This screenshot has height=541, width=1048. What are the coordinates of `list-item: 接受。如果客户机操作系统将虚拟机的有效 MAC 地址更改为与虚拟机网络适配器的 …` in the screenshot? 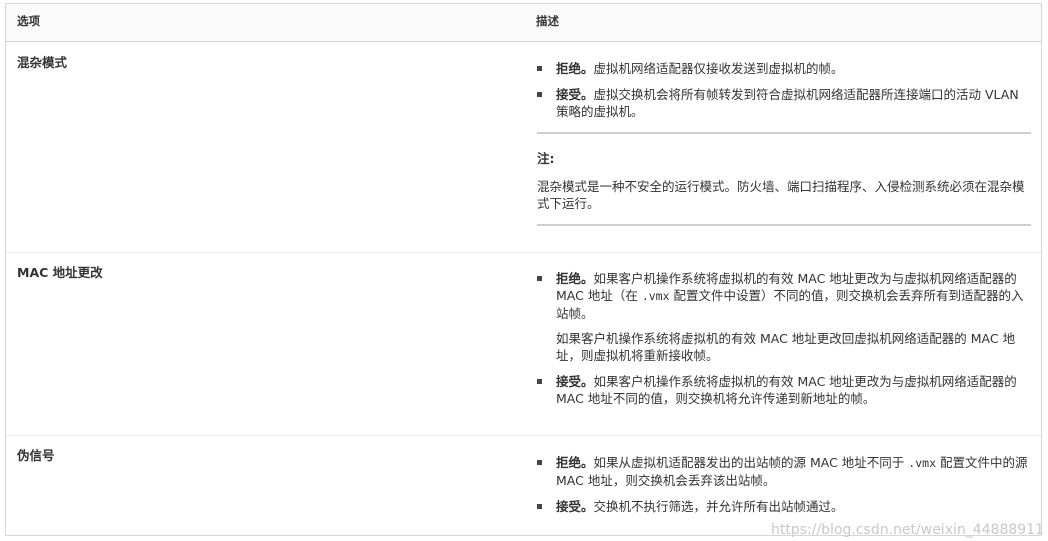 It's located at (785, 390).